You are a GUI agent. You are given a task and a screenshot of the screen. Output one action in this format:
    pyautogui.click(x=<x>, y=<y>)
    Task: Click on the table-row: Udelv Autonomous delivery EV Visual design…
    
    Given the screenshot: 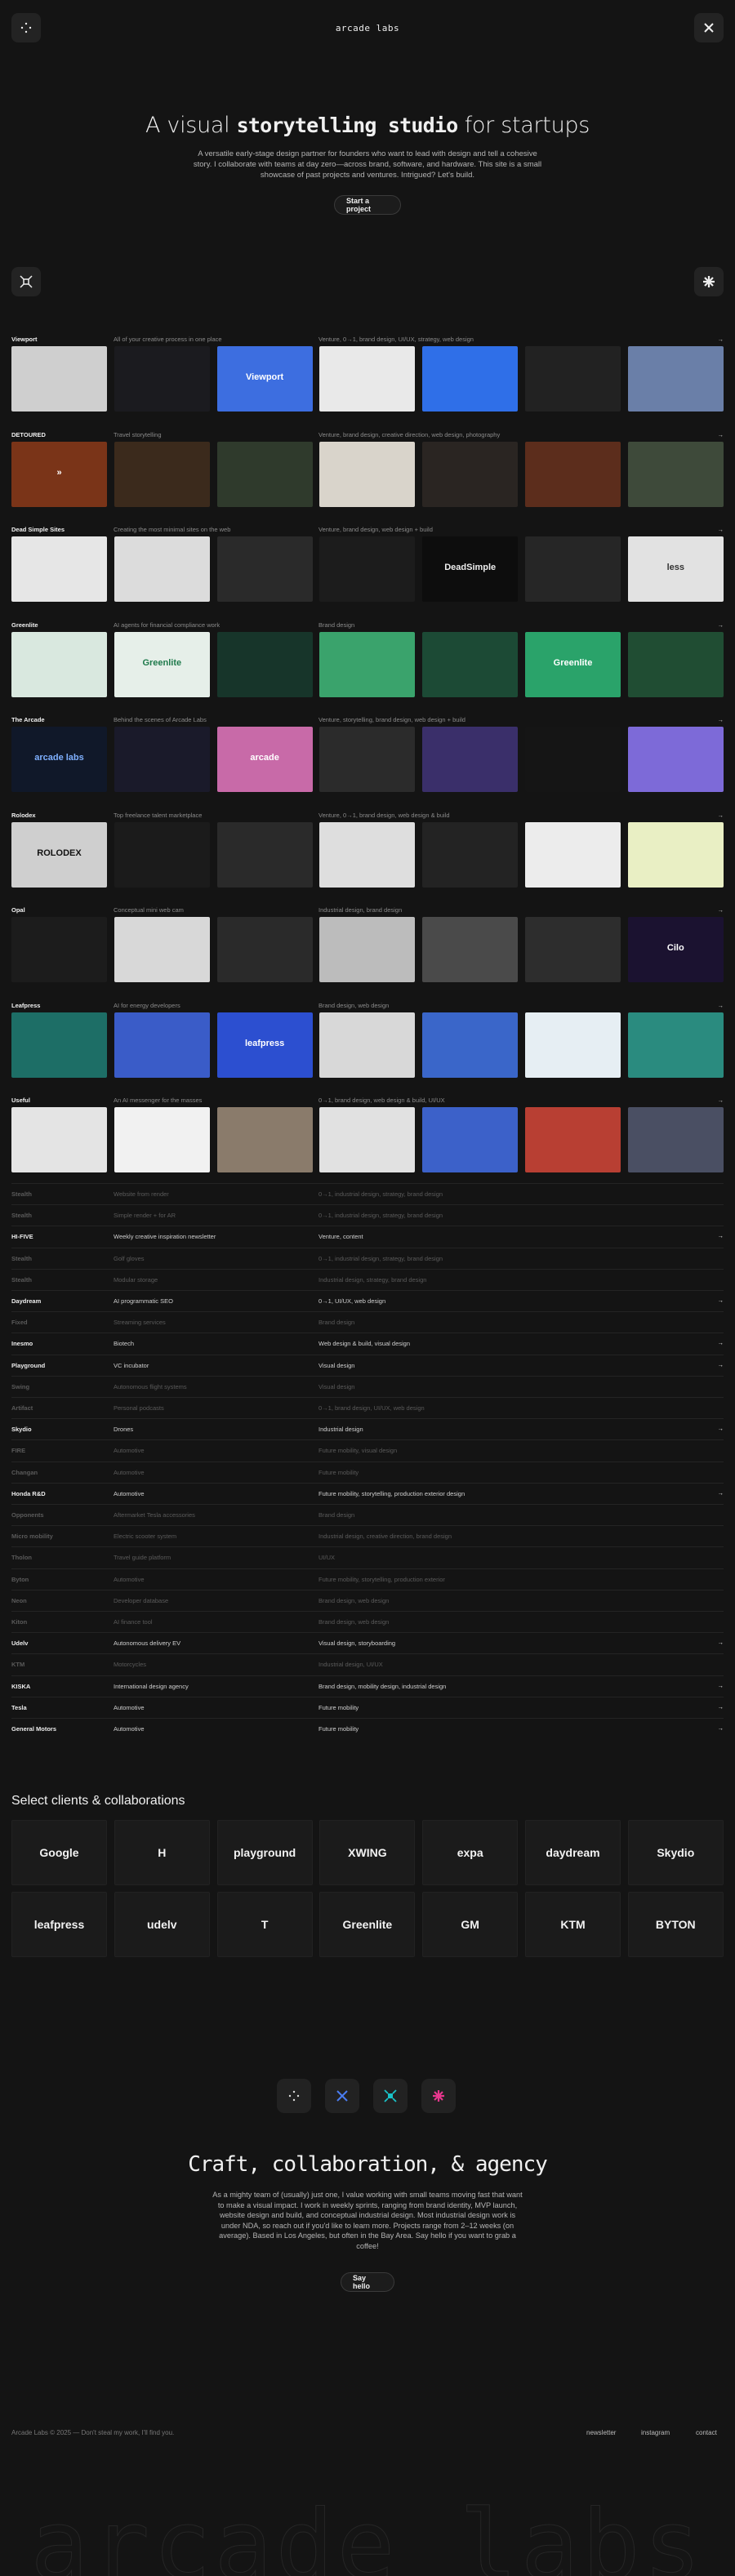 What is the action you would take?
    pyautogui.click(x=367, y=1642)
    